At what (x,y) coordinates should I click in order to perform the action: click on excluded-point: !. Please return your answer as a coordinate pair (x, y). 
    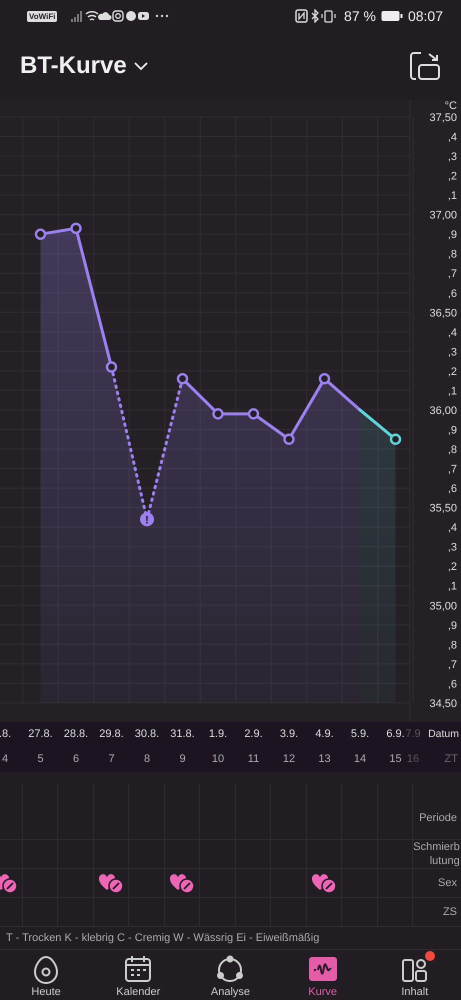
    Looking at the image, I should click on (147, 519).